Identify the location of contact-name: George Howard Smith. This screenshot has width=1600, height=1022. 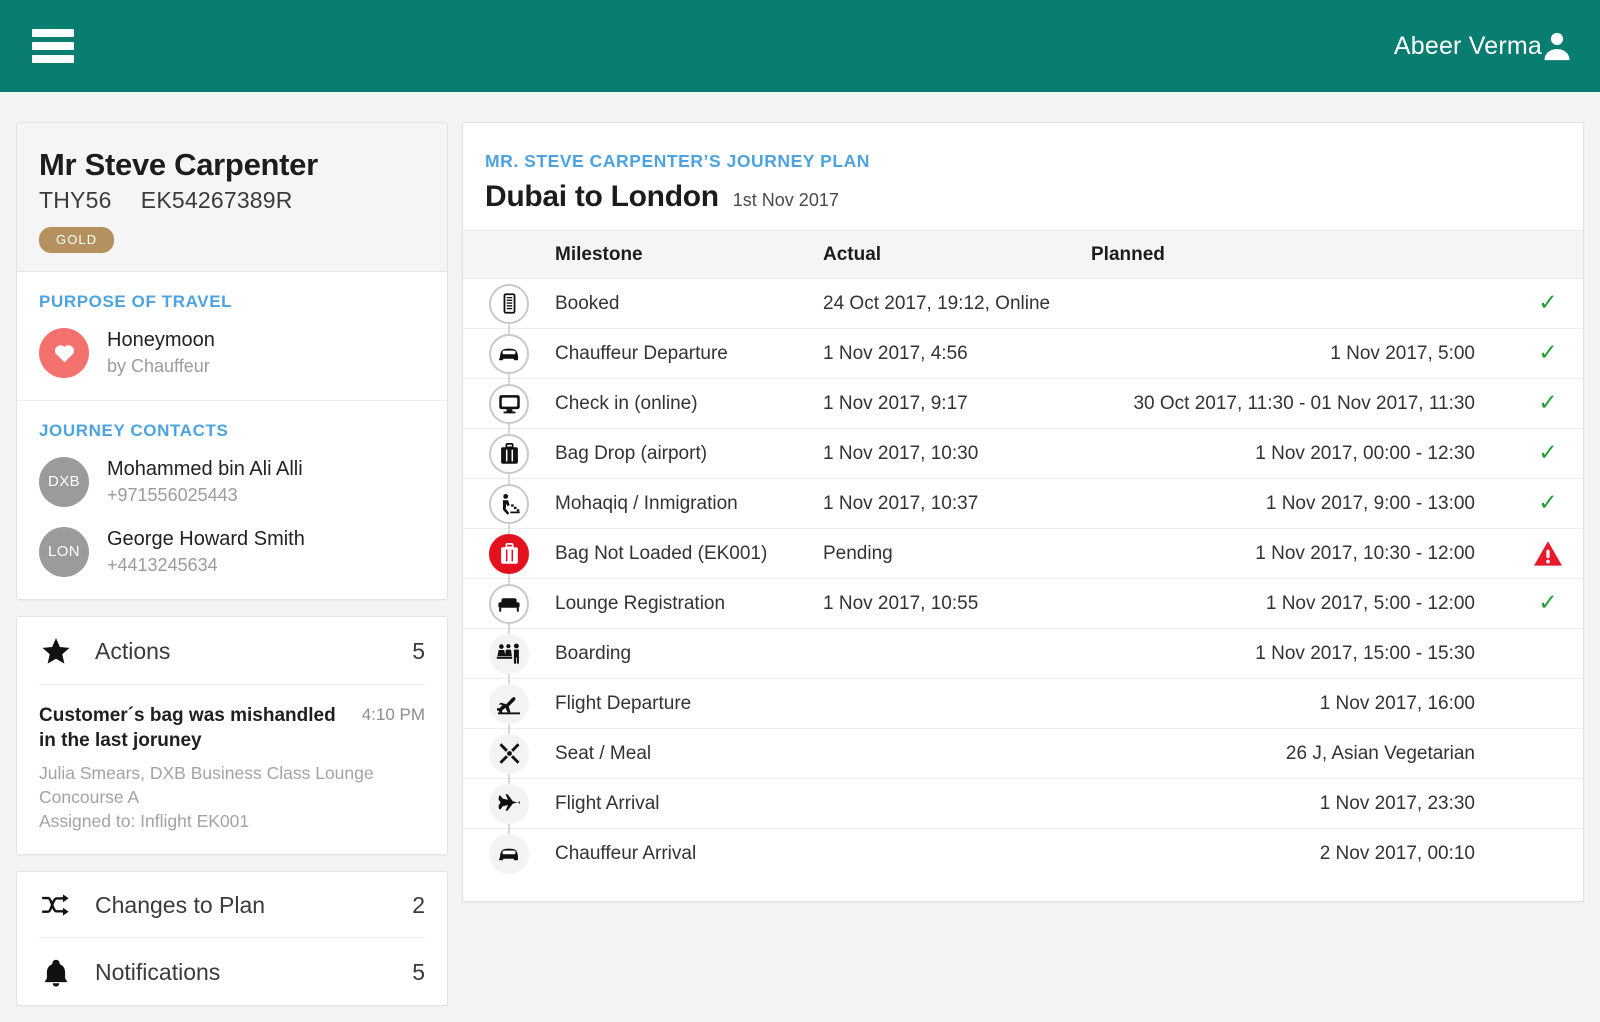
(206, 539).